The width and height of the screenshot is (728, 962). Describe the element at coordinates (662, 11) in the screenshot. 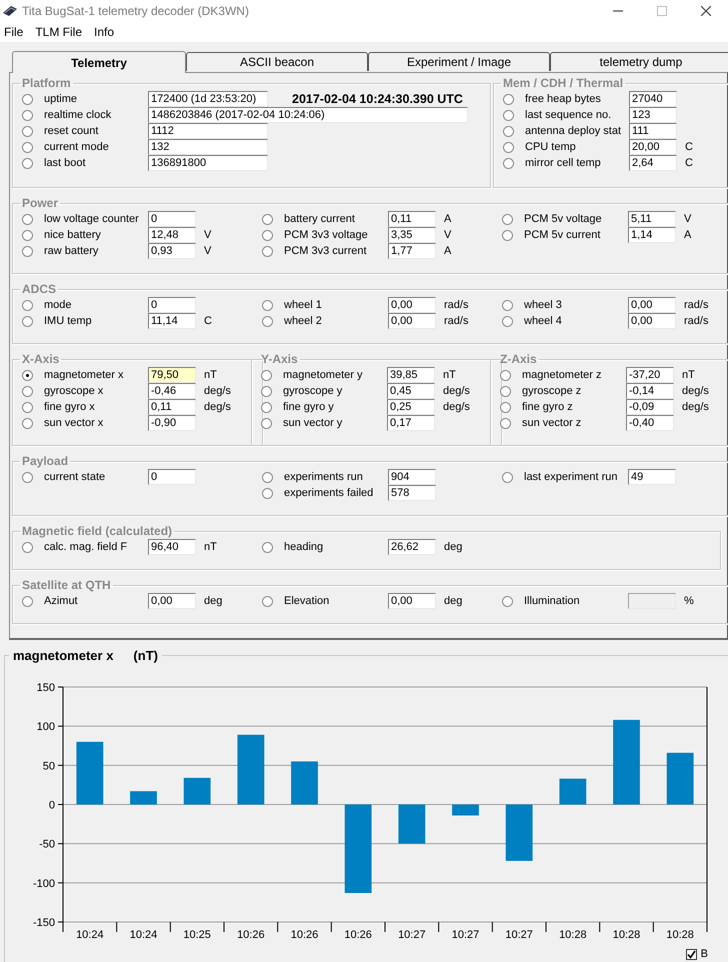

I see `maximize-icon` at that location.